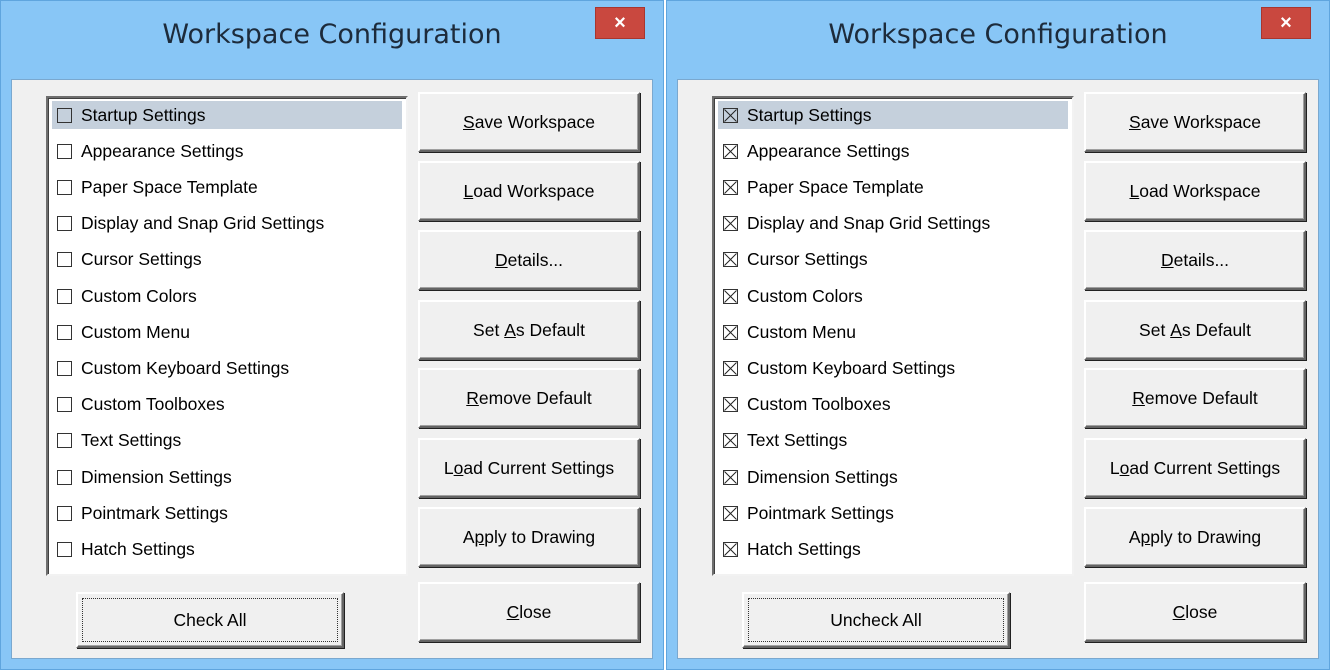  I want to click on list-item-label: Custom Keyboard Settings, so click(185, 367).